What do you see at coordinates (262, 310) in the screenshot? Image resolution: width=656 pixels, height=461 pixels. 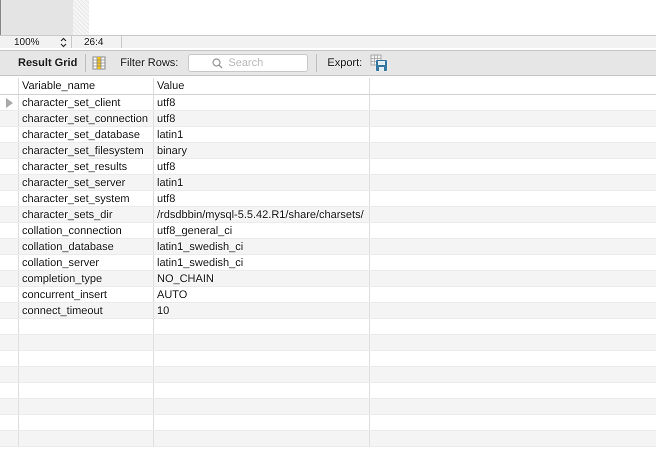 I see `table-cell: 10` at bounding box center [262, 310].